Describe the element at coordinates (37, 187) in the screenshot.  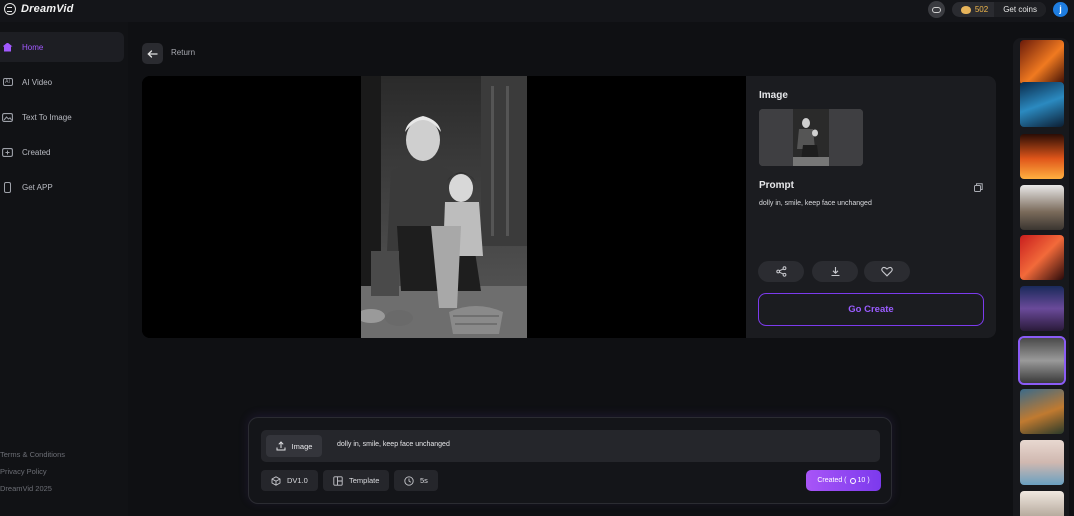
I see `sidebar-item-label: Get APP` at that location.